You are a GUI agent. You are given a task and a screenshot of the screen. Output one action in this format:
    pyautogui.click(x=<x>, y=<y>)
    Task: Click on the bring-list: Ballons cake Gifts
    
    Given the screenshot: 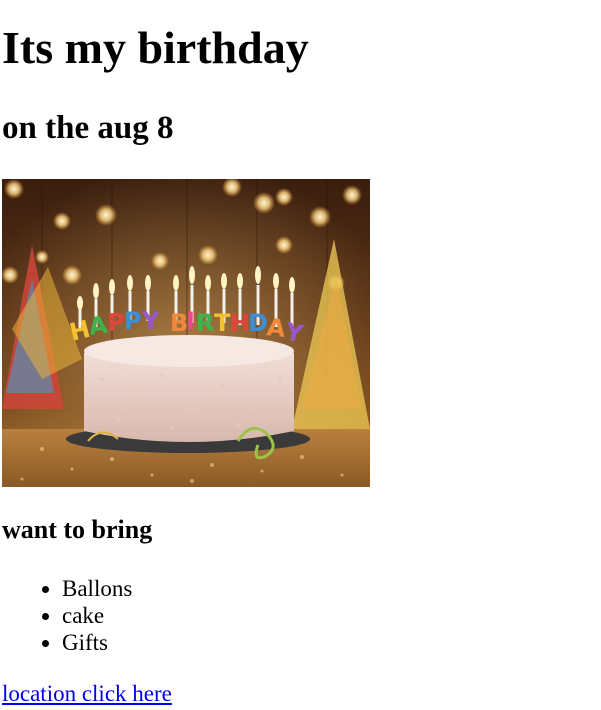 What is the action you would take?
    pyautogui.click(x=67, y=615)
    